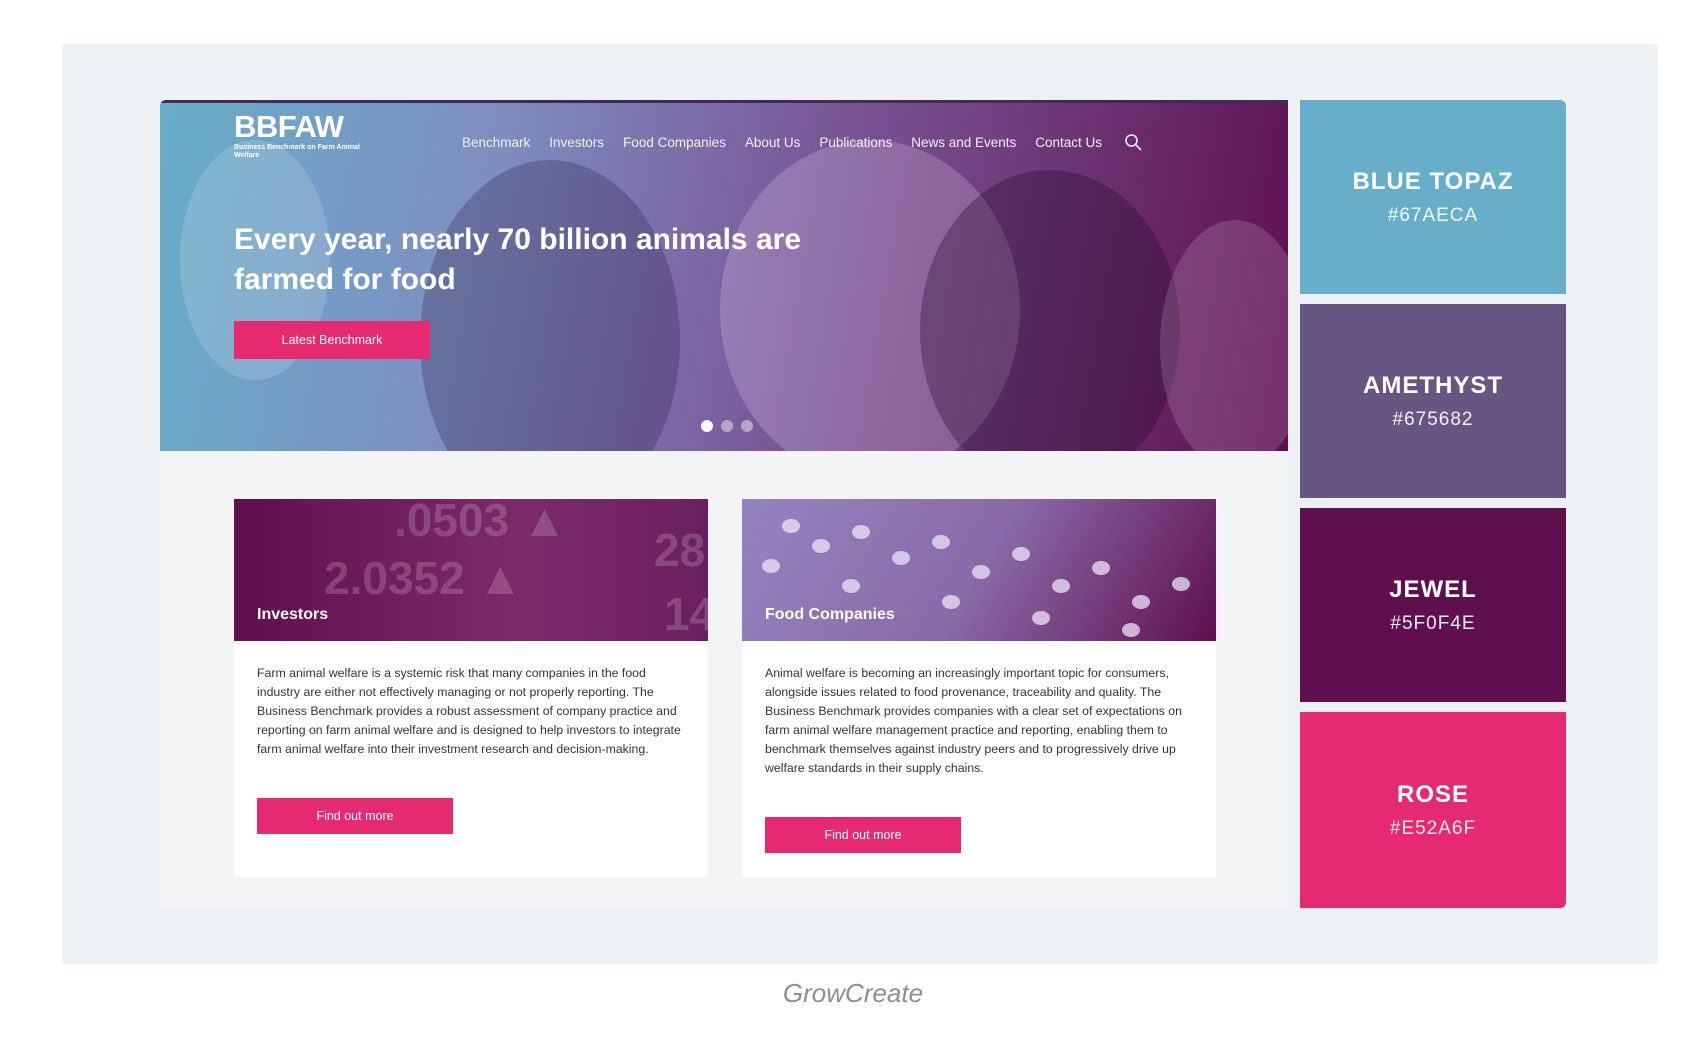  What do you see at coordinates (496, 142) in the screenshot?
I see `nav-benchmark: Benchmark` at bounding box center [496, 142].